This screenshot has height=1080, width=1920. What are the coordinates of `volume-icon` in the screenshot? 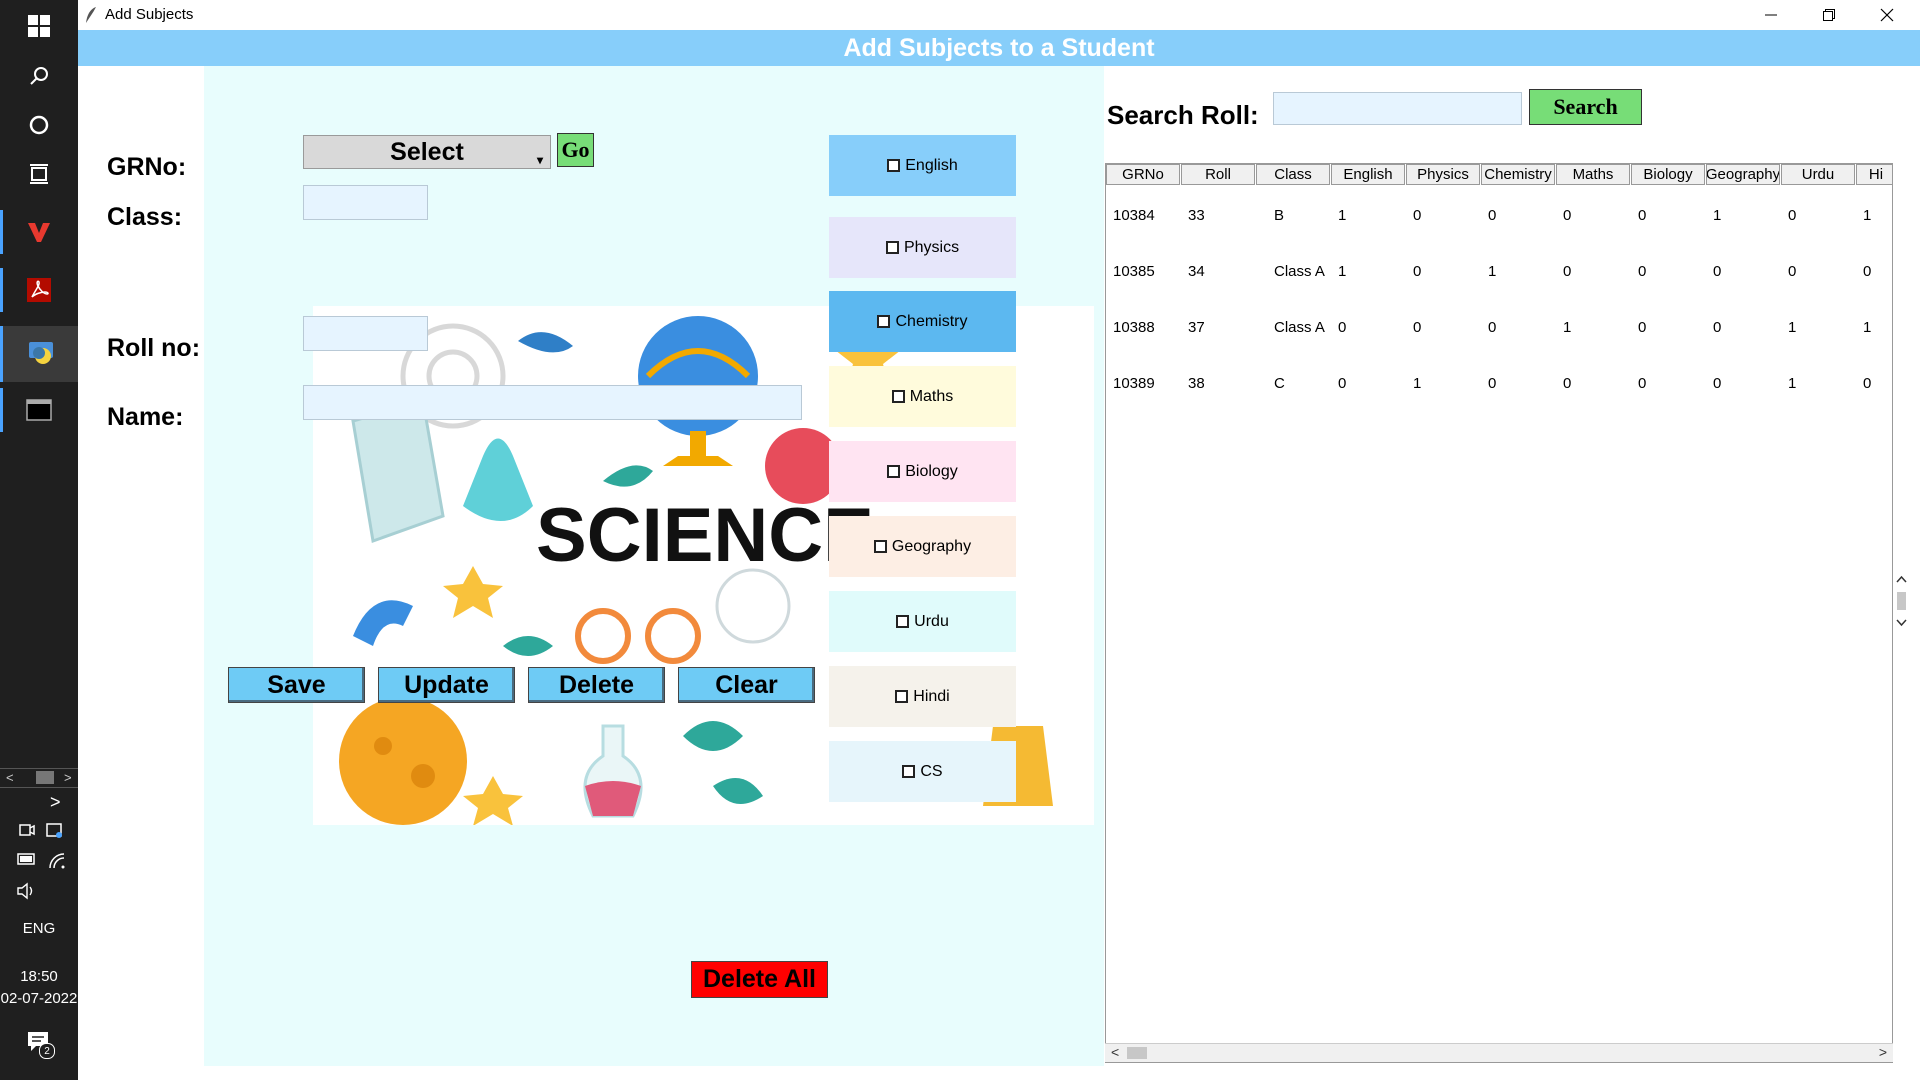 It's located at (27, 893).